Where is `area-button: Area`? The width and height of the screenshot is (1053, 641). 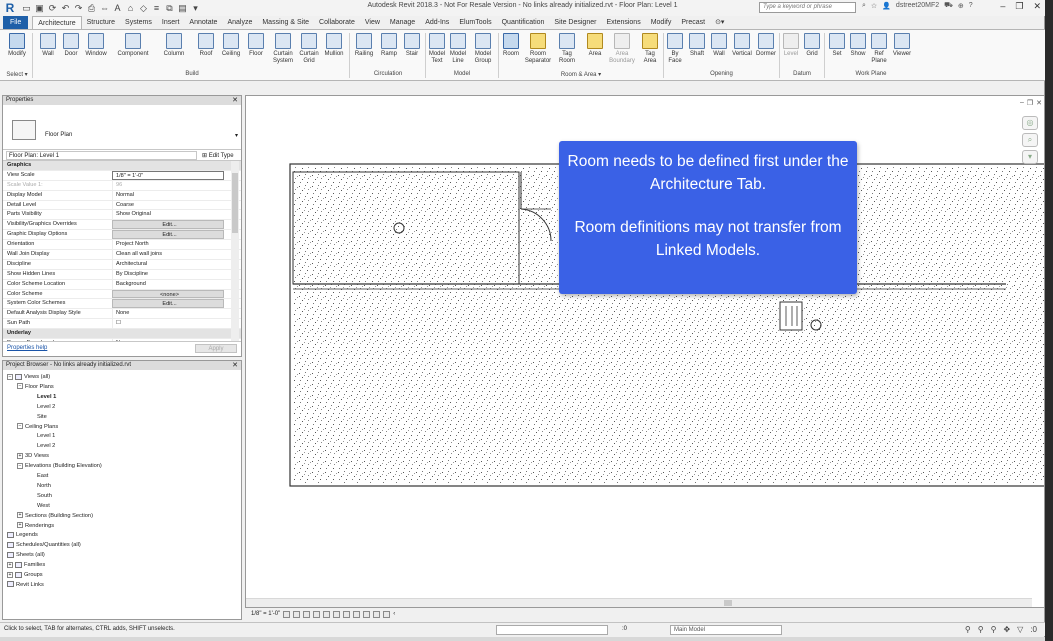
area-button: Area is located at coordinates (595, 45).